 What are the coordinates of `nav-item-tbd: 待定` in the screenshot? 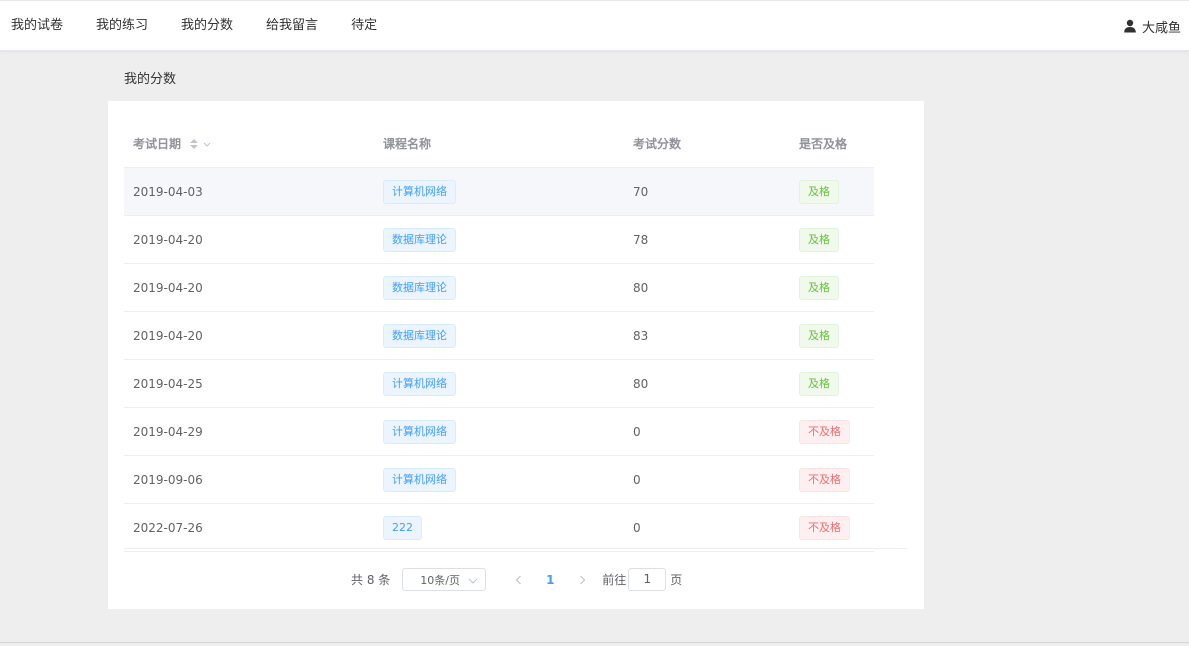 It's located at (363, 26).